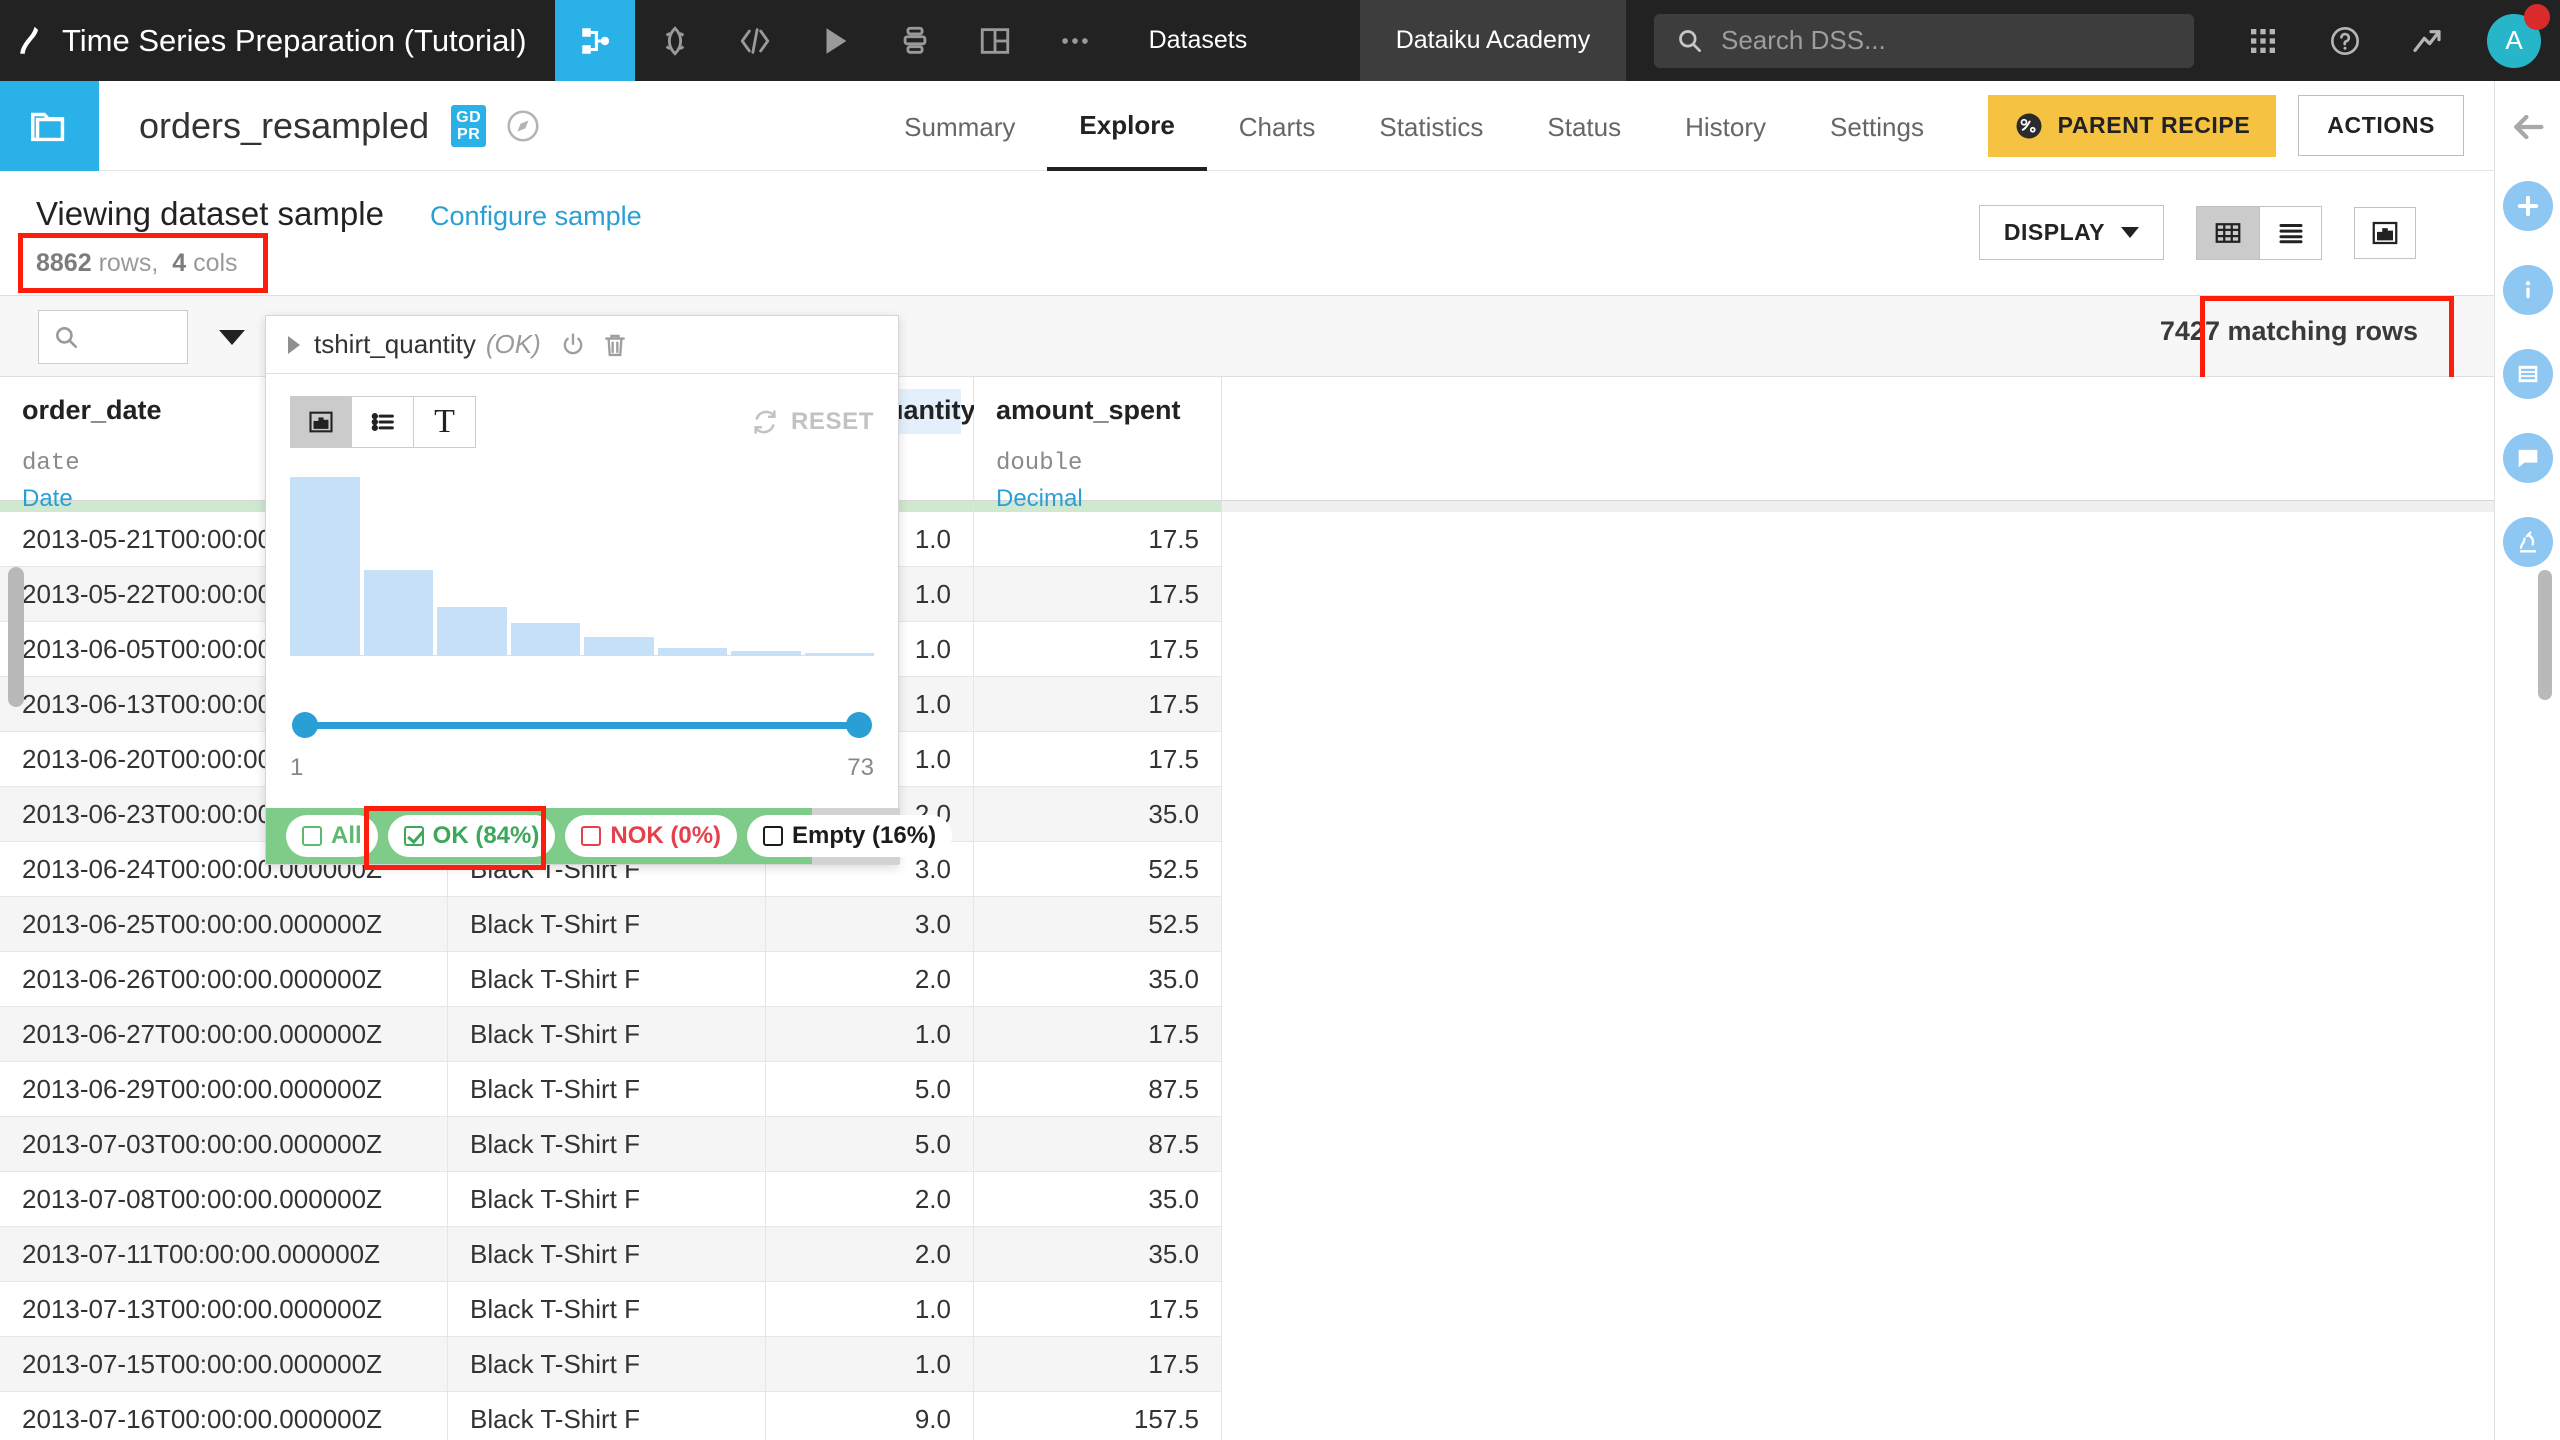 The height and width of the screenshot is (1440, 2560). I want to click on dashboard-icon, so click(995, 40).